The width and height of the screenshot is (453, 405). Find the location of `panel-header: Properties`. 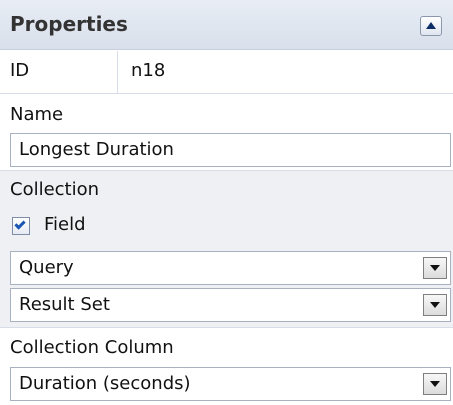

panel-header: Properties is located at coordinates (226, 25).